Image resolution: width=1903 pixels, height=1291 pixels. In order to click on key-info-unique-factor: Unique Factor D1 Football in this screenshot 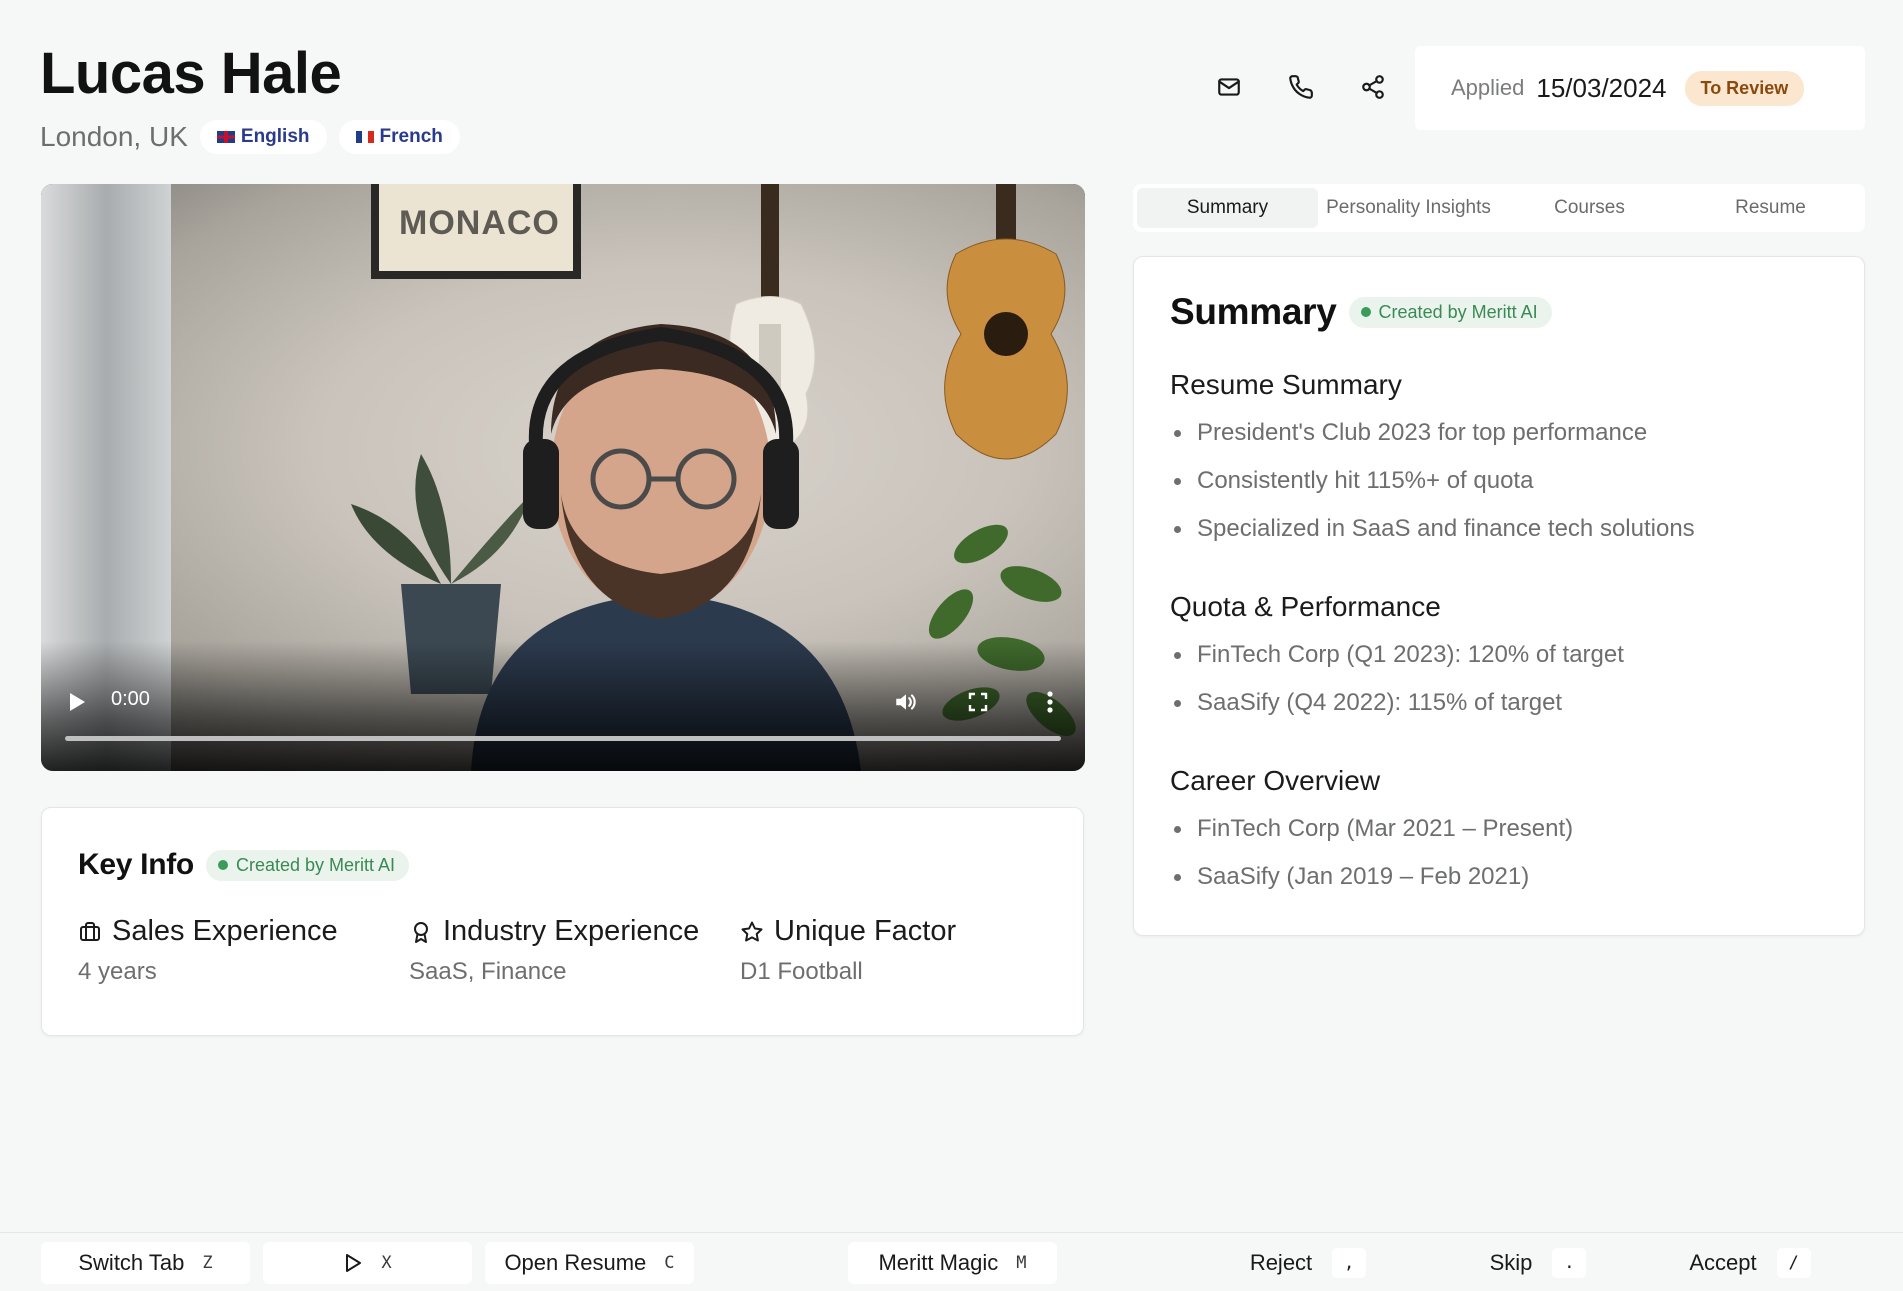, I will do `click(848, 950)`.